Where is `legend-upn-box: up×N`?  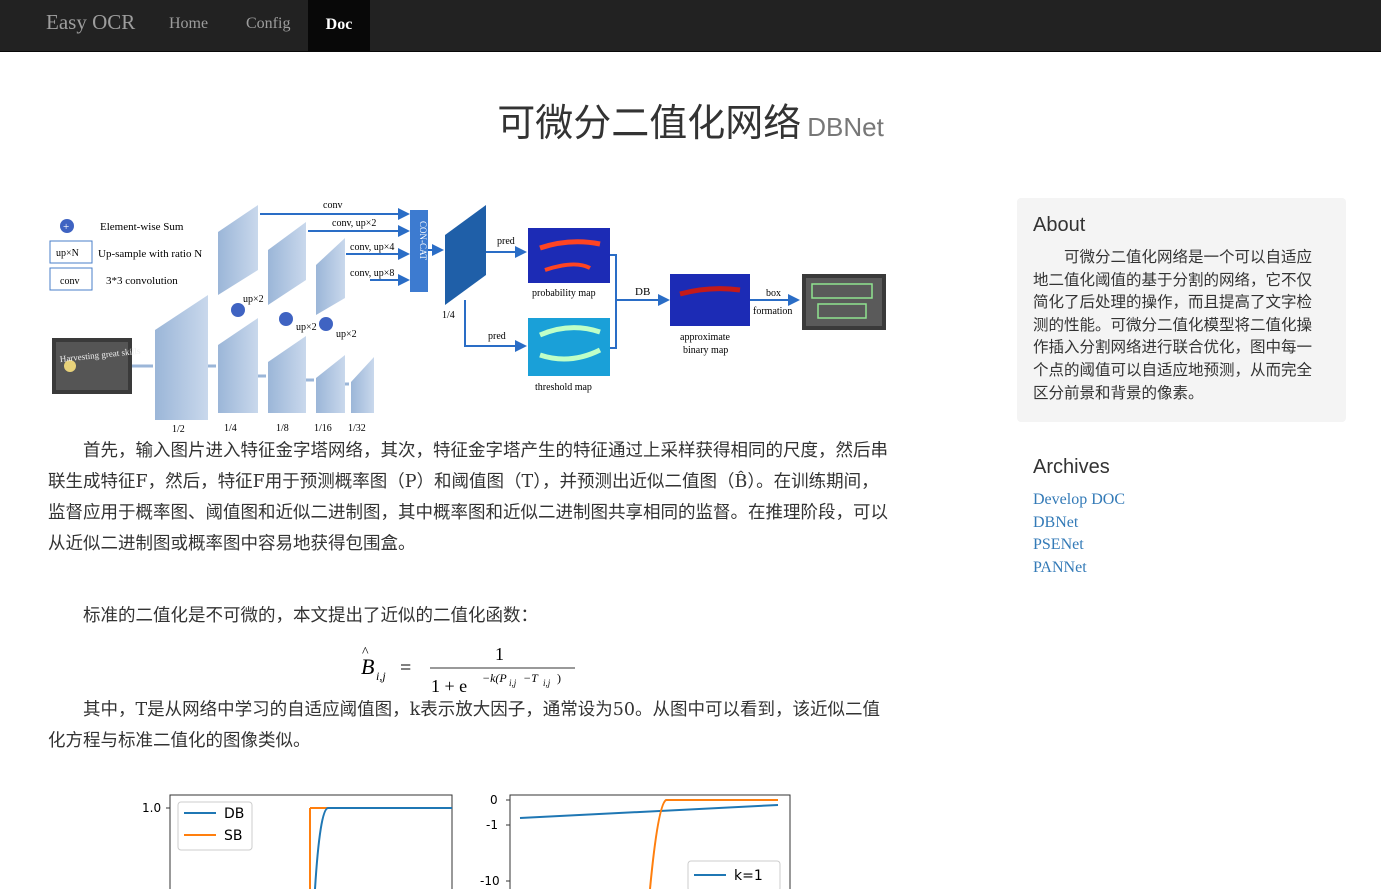
legend-upn-box: up×N is located at coordinates (67, 253).